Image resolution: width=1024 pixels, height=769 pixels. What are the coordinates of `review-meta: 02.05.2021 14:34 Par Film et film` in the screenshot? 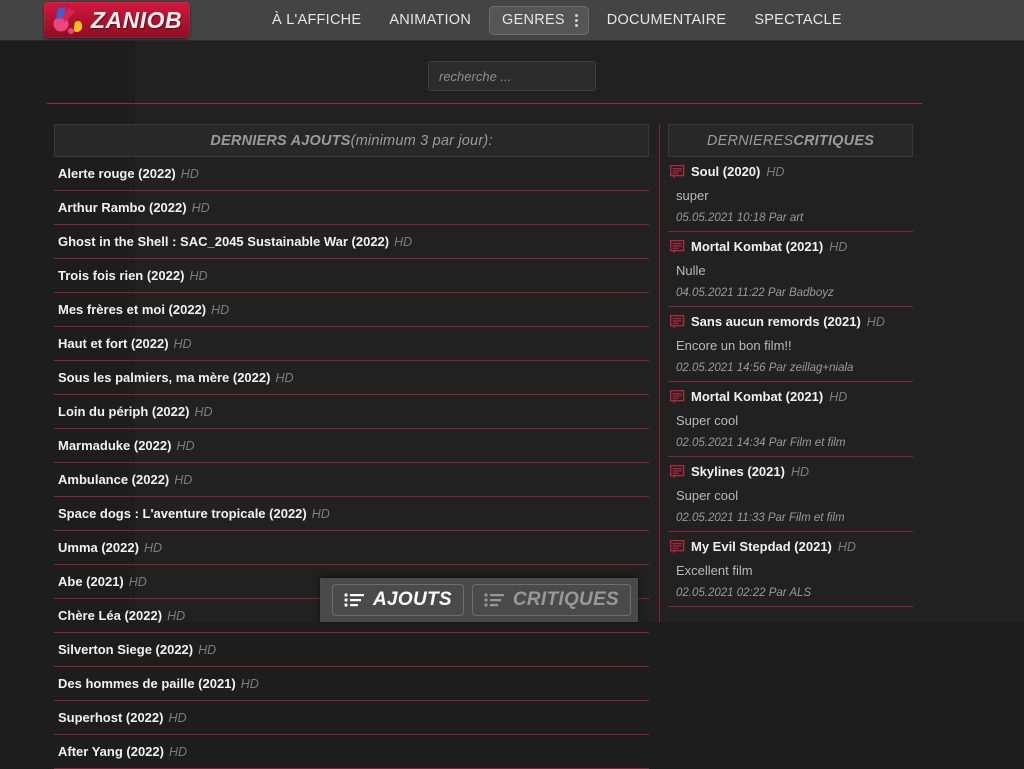 It's located at (761, 443).